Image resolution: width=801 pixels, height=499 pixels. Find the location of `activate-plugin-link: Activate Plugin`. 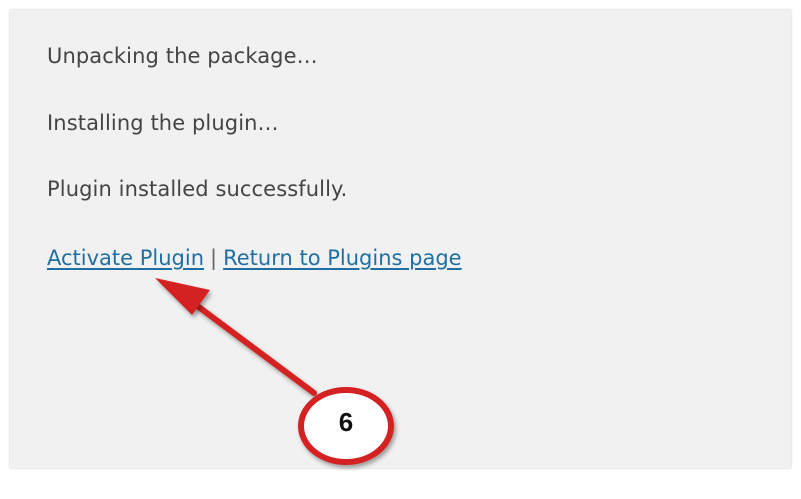

activate-plugin-link: Activate Plugin is located at coordinates (125, 258).